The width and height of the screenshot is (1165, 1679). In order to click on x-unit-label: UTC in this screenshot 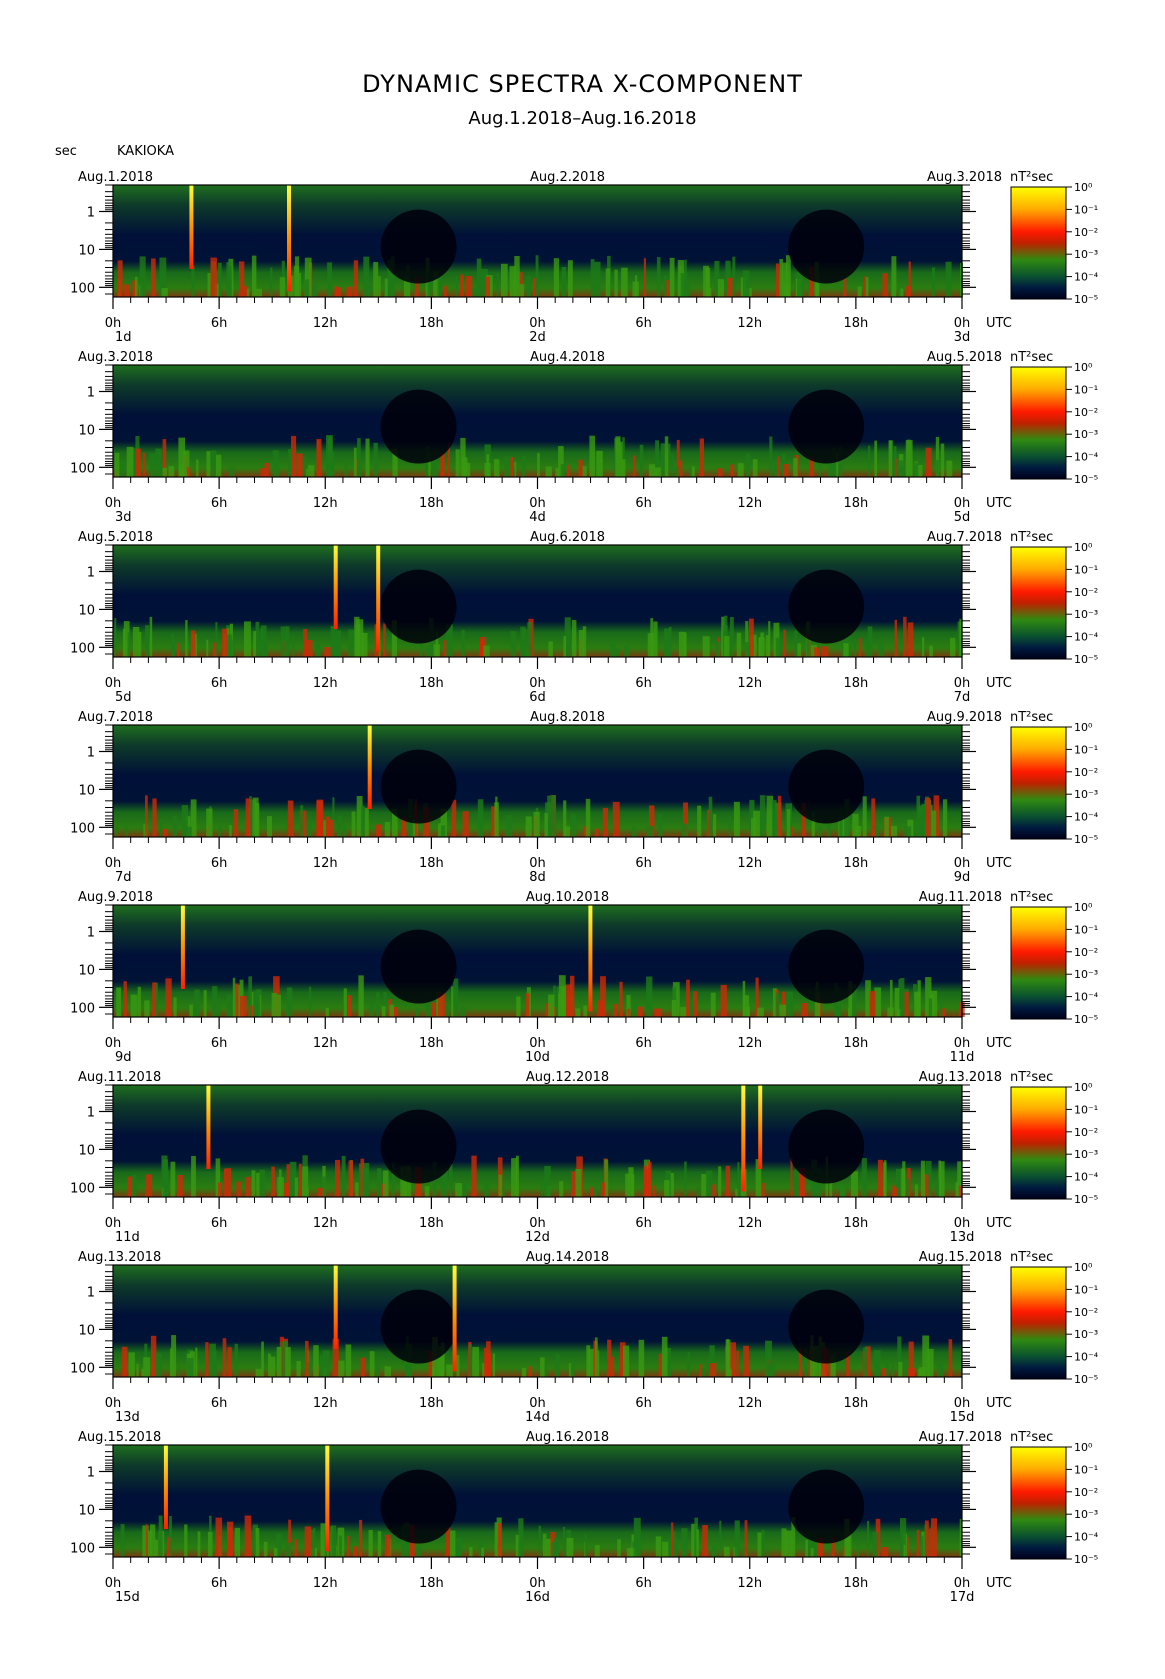, I will do `click(999, 683)`.